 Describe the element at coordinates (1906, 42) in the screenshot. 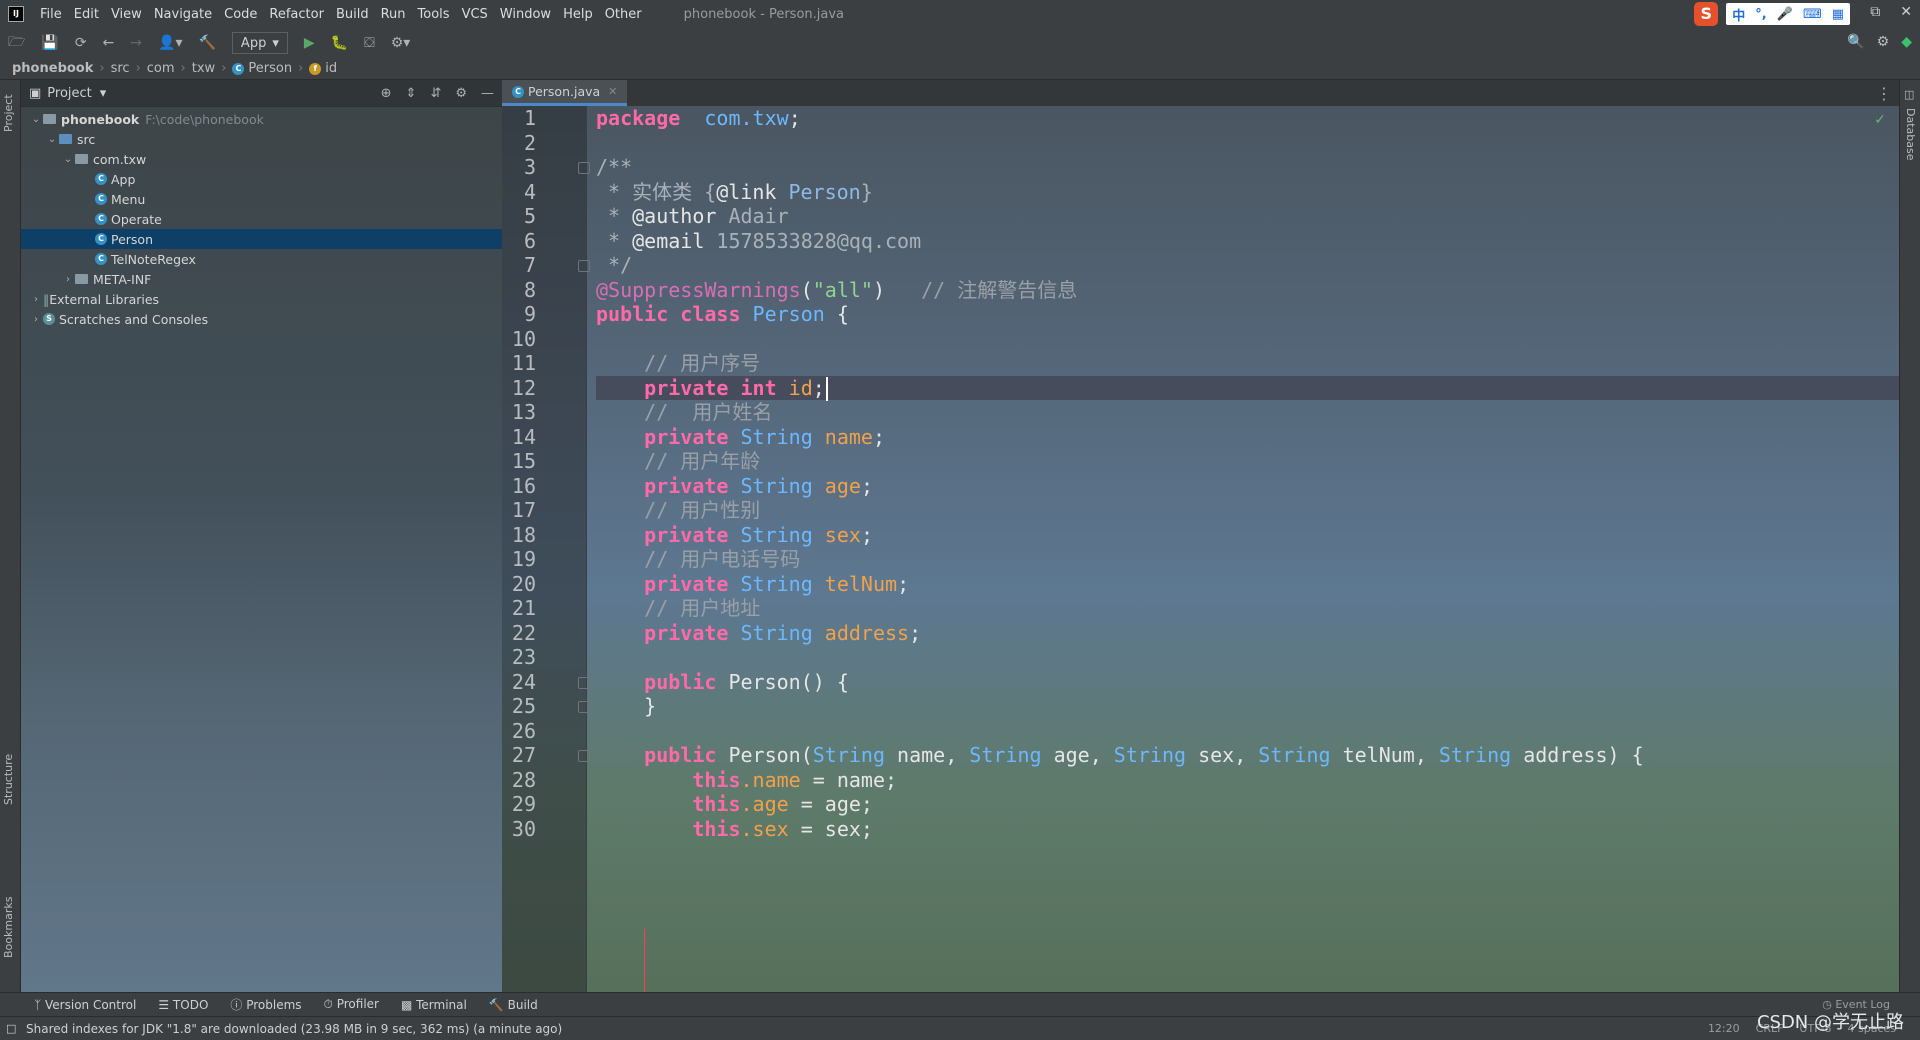

I see `jetbrains-logo-icon: ◆` at that location.